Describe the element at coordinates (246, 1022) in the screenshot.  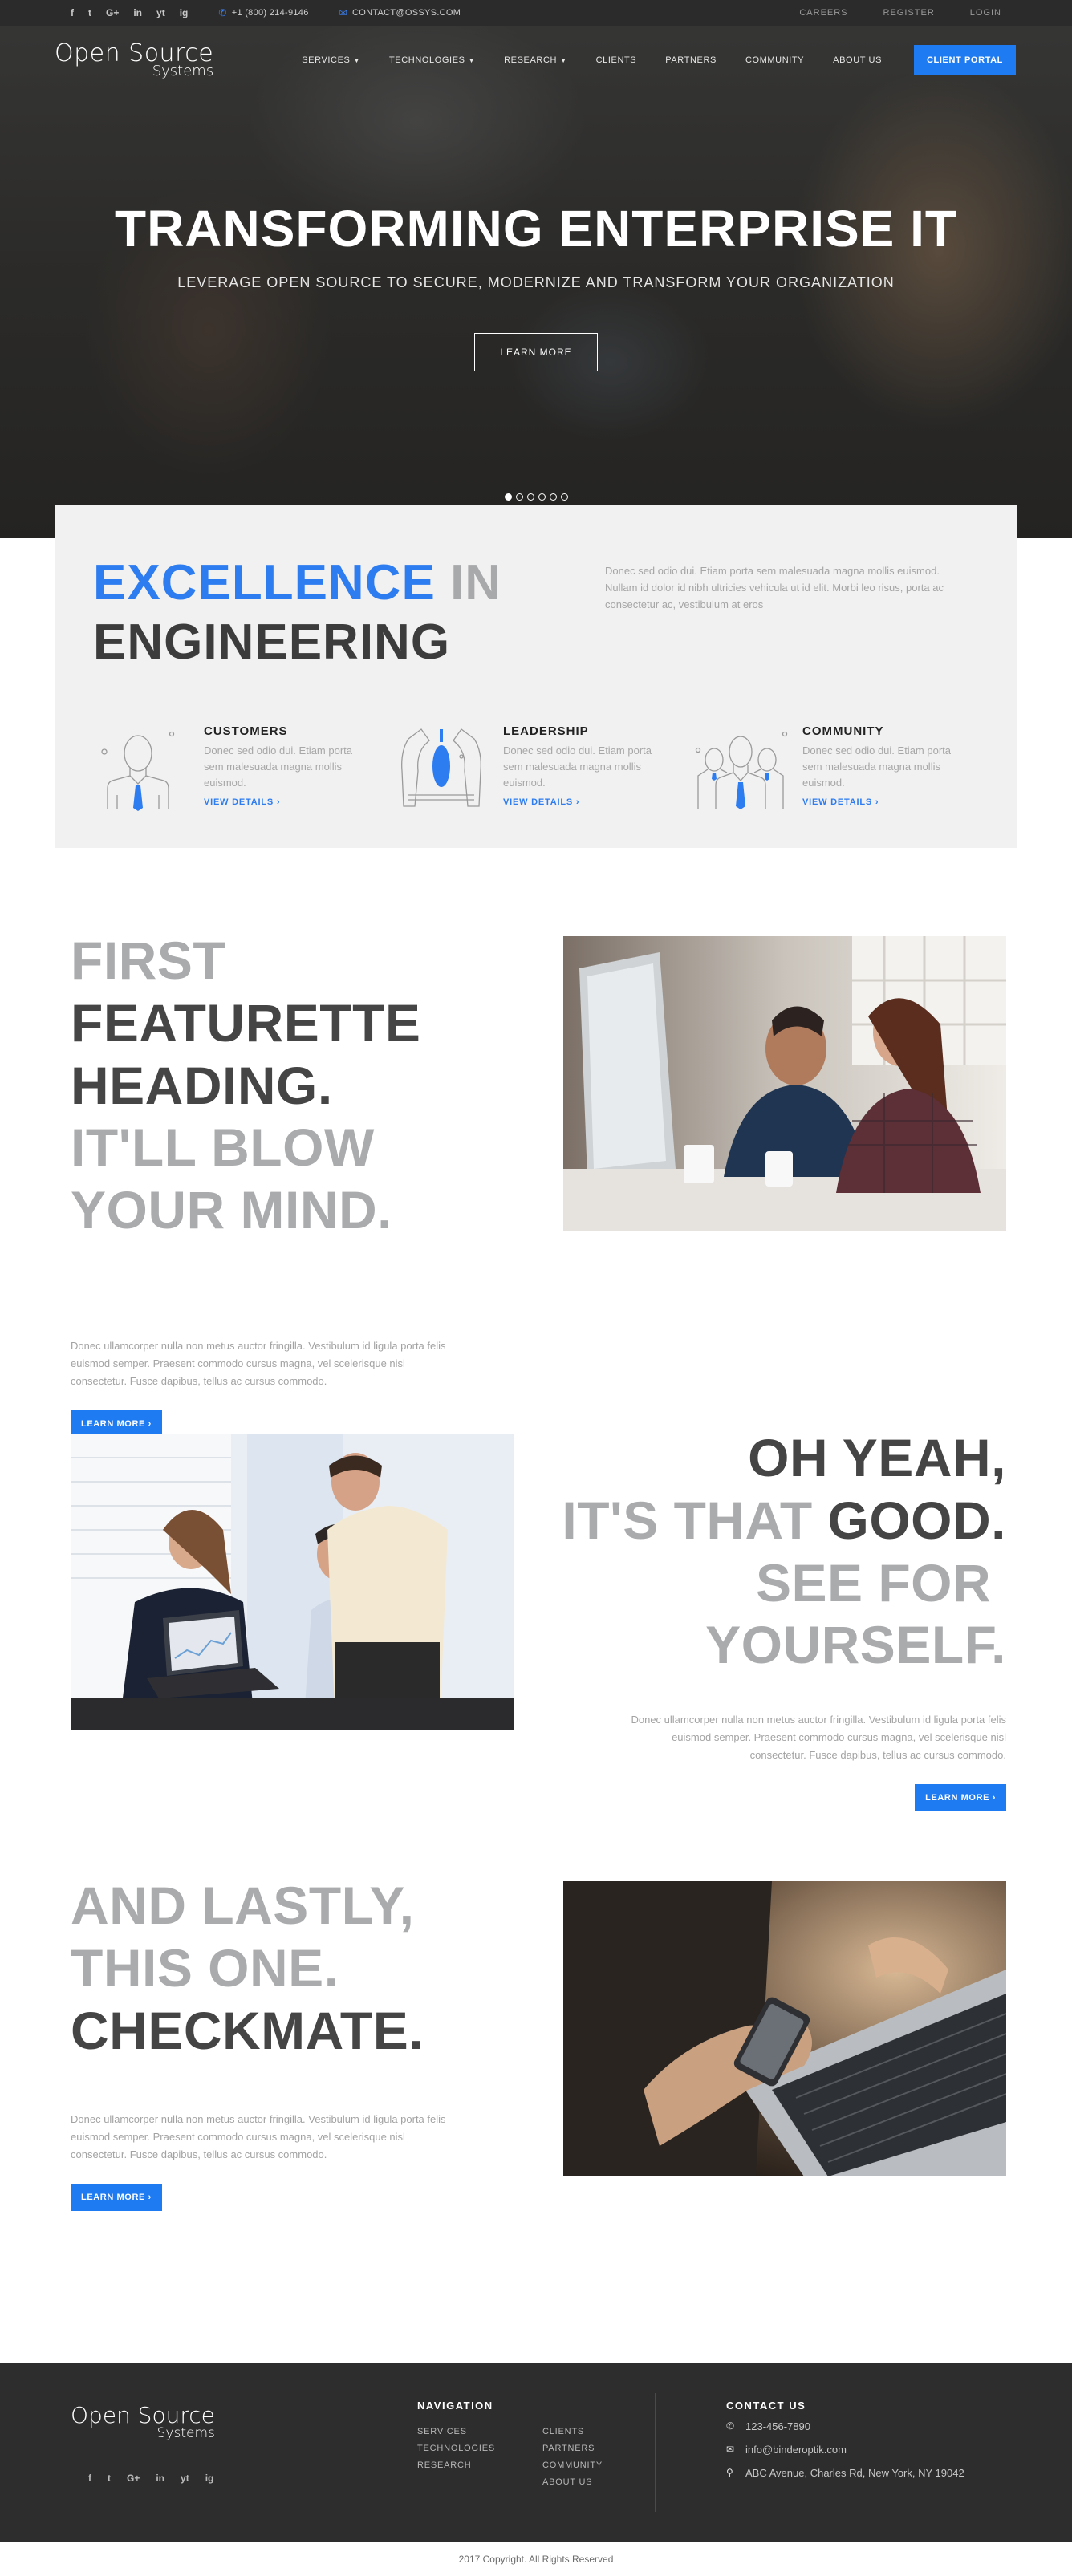
I see `heading-line: FEATURETTE` at that location.